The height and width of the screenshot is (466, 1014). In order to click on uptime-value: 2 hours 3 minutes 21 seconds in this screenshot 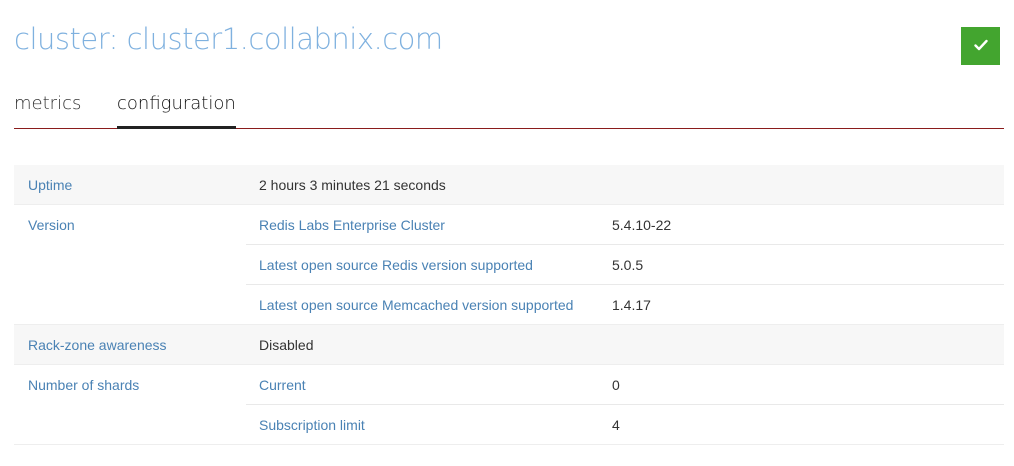, I will do `click(352, 185)`.